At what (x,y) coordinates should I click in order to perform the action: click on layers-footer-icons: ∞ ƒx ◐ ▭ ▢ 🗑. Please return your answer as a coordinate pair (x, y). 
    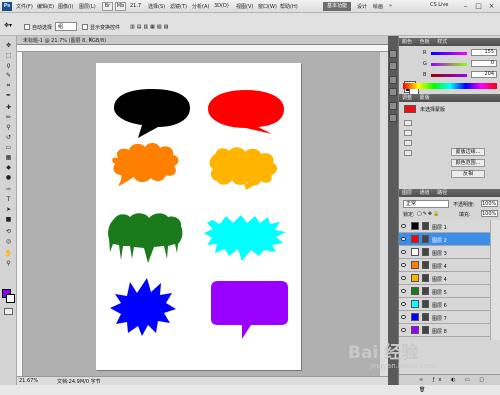
    Looking at the image, I should click on (449, 383).